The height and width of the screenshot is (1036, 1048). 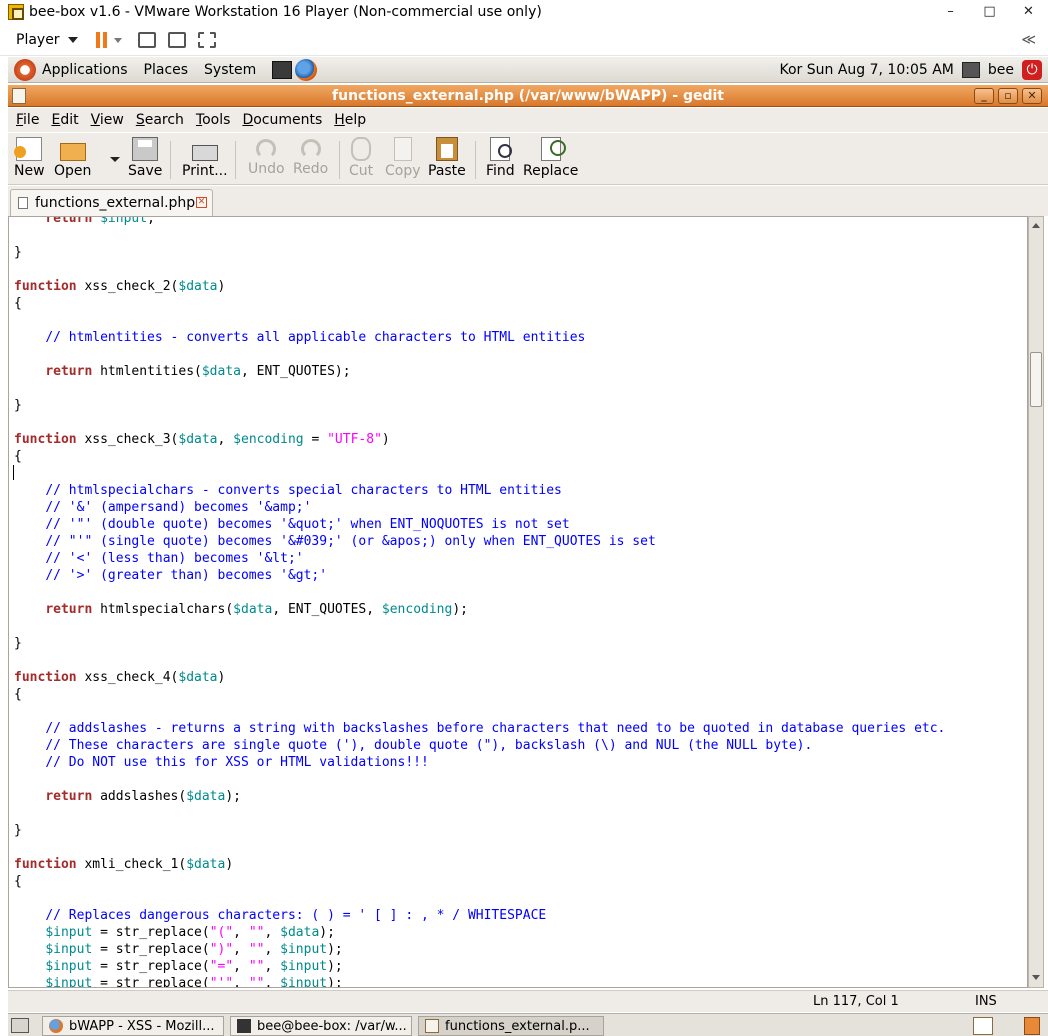 What do you see at coordinates (950, 11) in the screenshot?
I see `minimize-button: –` at bounding box center [950, 11].